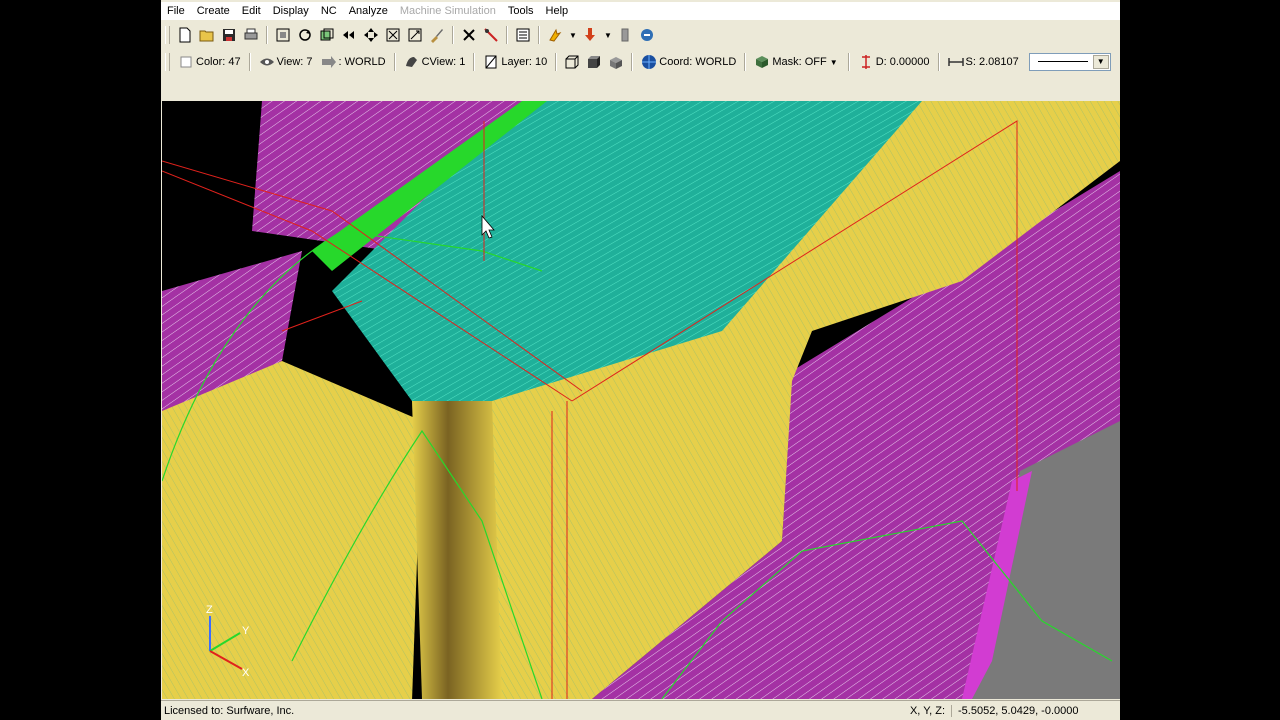 The image size is (1280, 720). Describe the element at coordinates (1062, 61) in the screenshot. I see `line-style-preview` at that location.